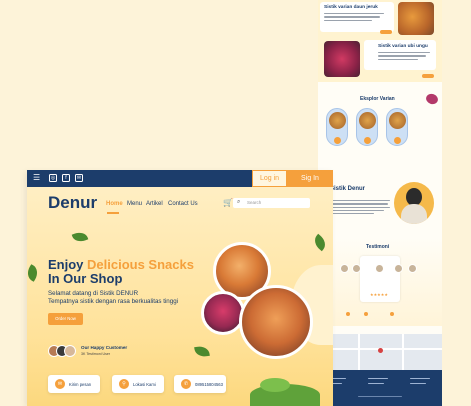  Describe the element at coordinates (93, 293) in the screenshot. I see `hero-subtitle: Selamat datang di Sistik DENUR` at that location.